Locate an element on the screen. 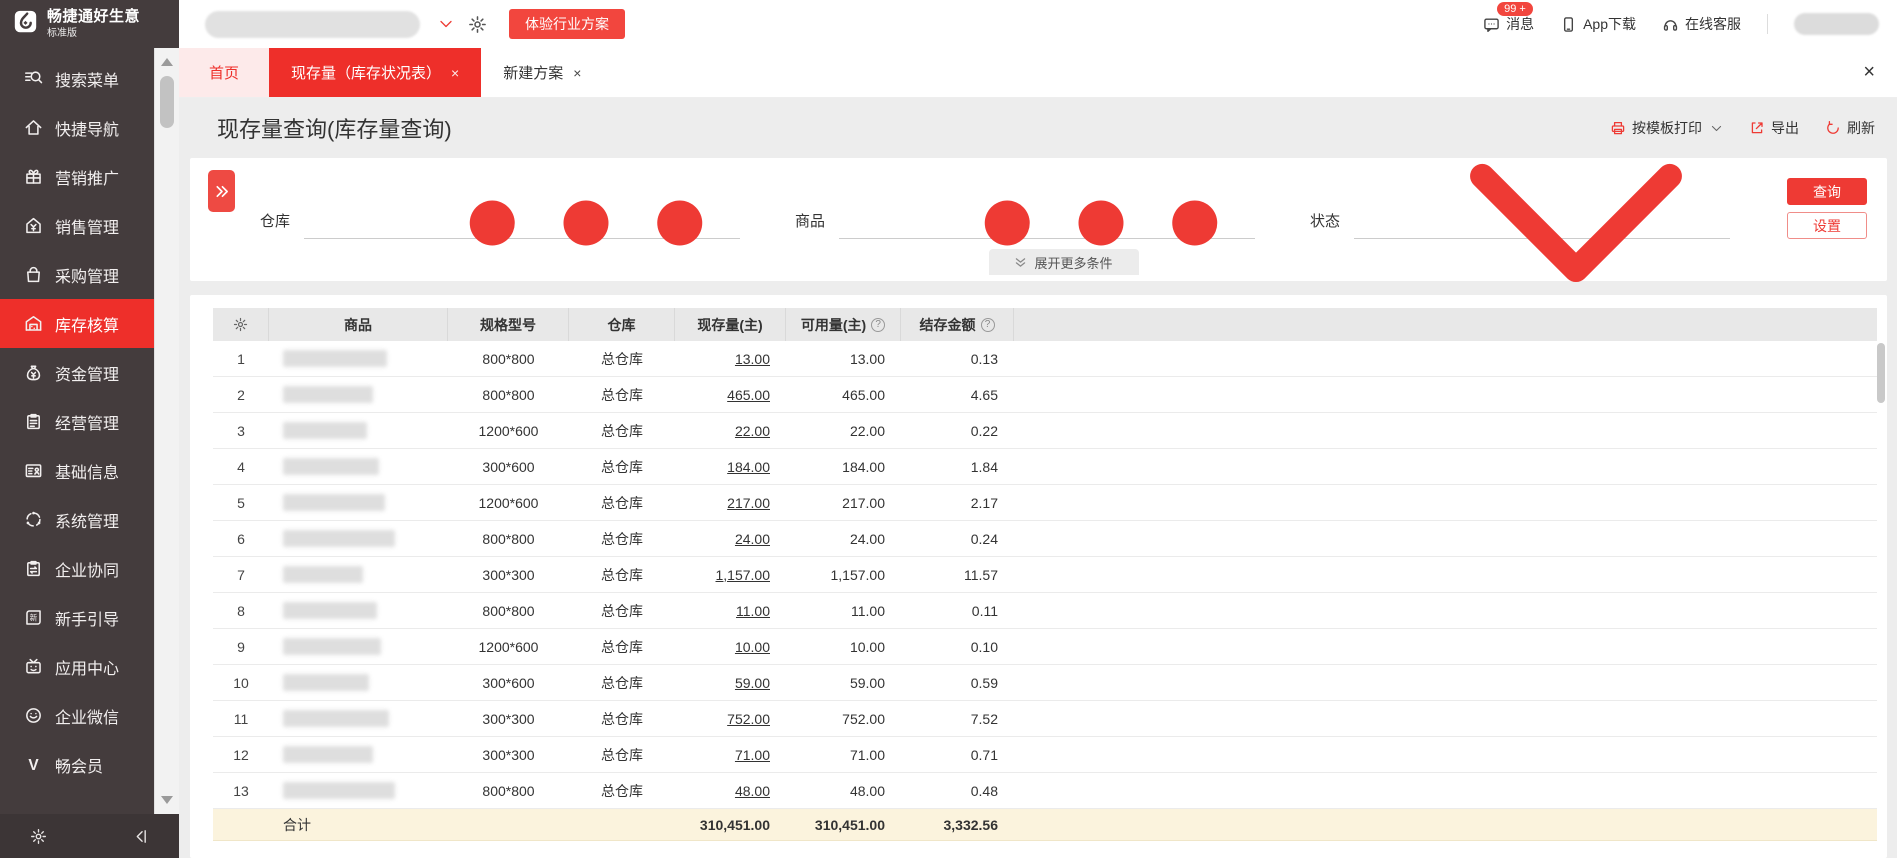 Image resolution: width=1897 pixels, height=858 pixels. sidebar-scrollbar is located at coordinates (166, 453).